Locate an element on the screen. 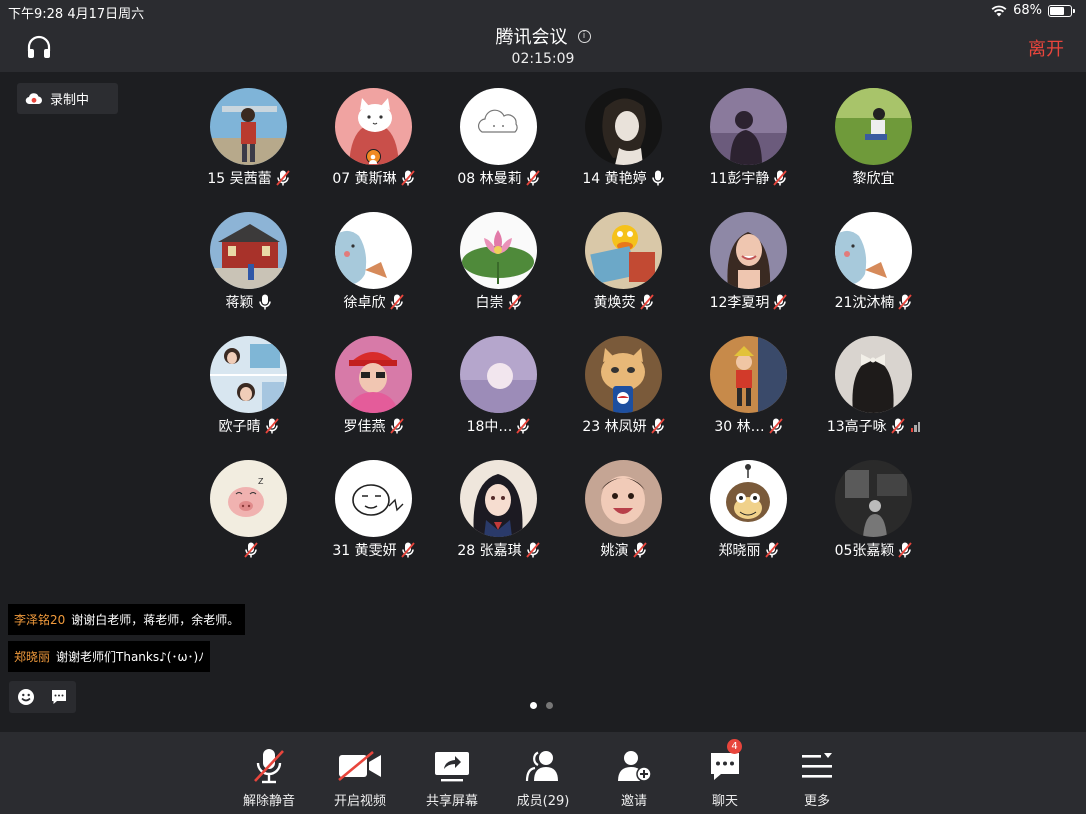 This screenshot has height=814, width=1086. participant-name: 21沈沐楠 is located at coordinates (864, 303).